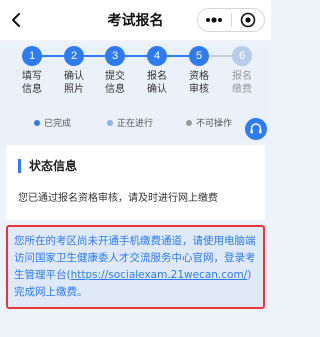 The width and height of the screenshot is (320, 337). I want to click on more-menu-button, so click(214, 20).